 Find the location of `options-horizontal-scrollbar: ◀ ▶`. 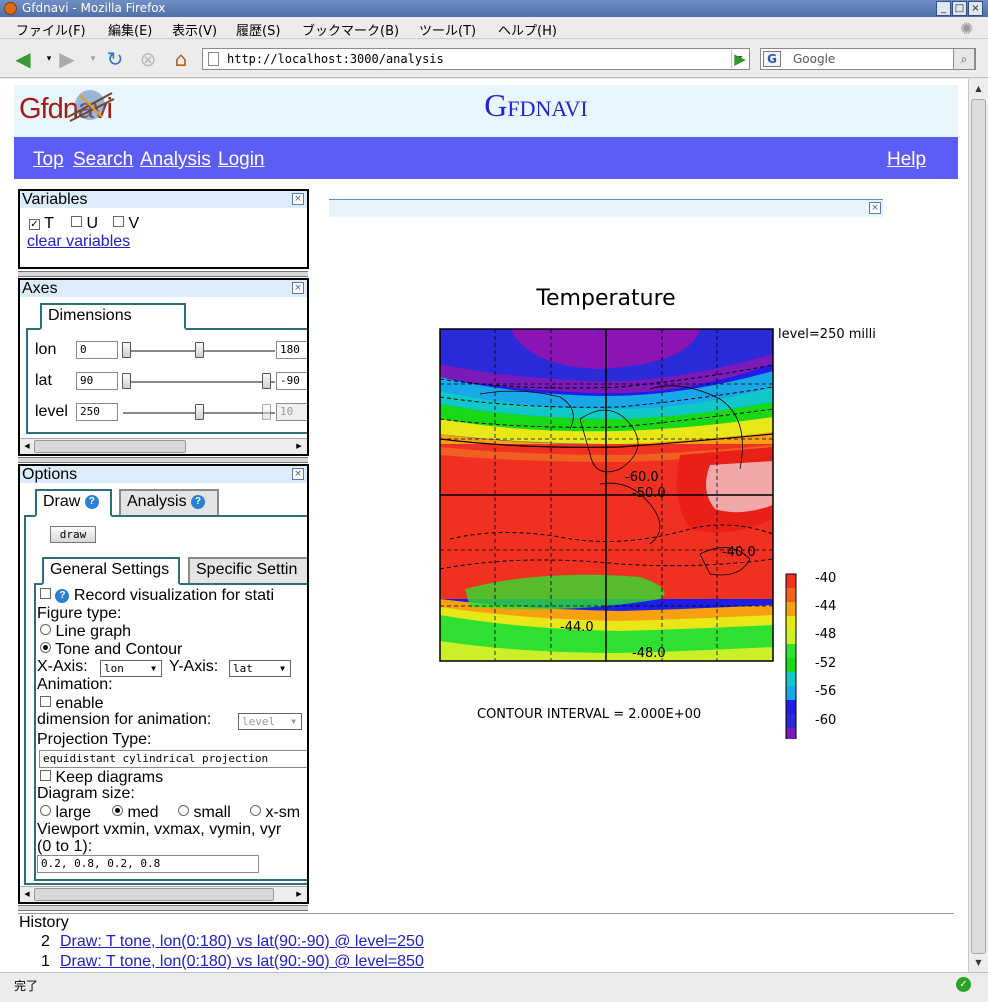

options-horizontal-scrollbar: ◀ ▶ is located at coordinates (163, 894).